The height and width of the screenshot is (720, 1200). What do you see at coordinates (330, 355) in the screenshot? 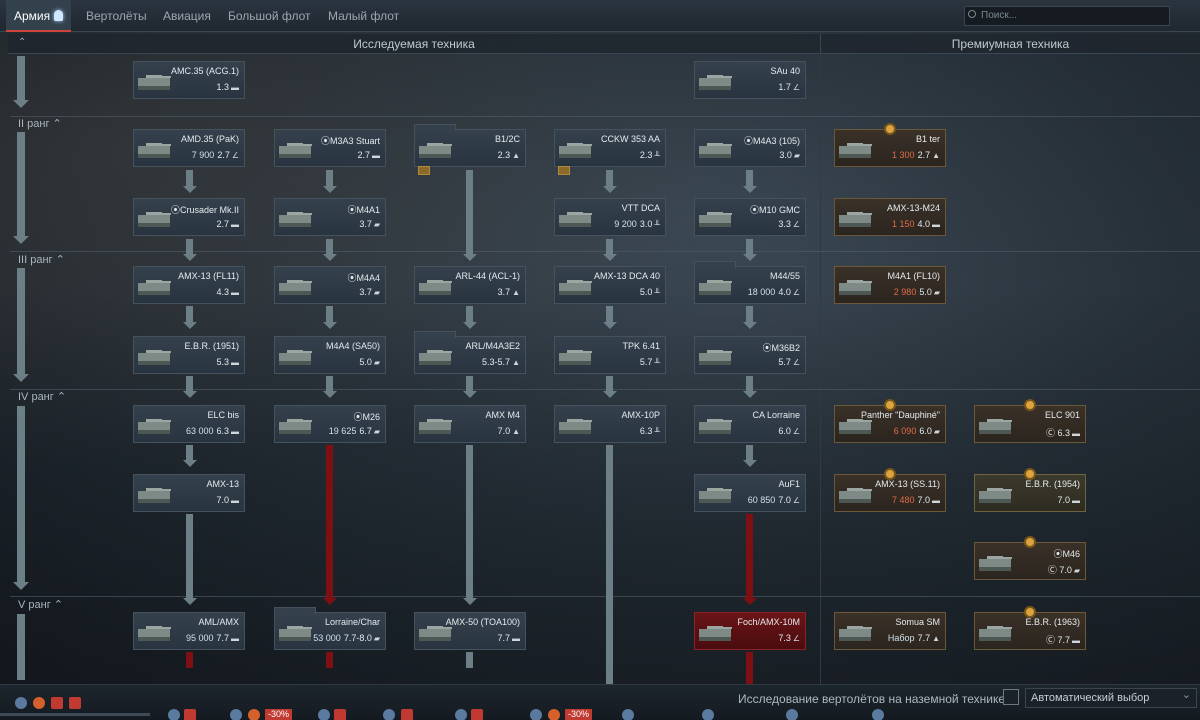
I see `vehicle-card-m4a4sa50: M4A4 (SA50) 5.0 ▰` at bounding box center [330, 355].